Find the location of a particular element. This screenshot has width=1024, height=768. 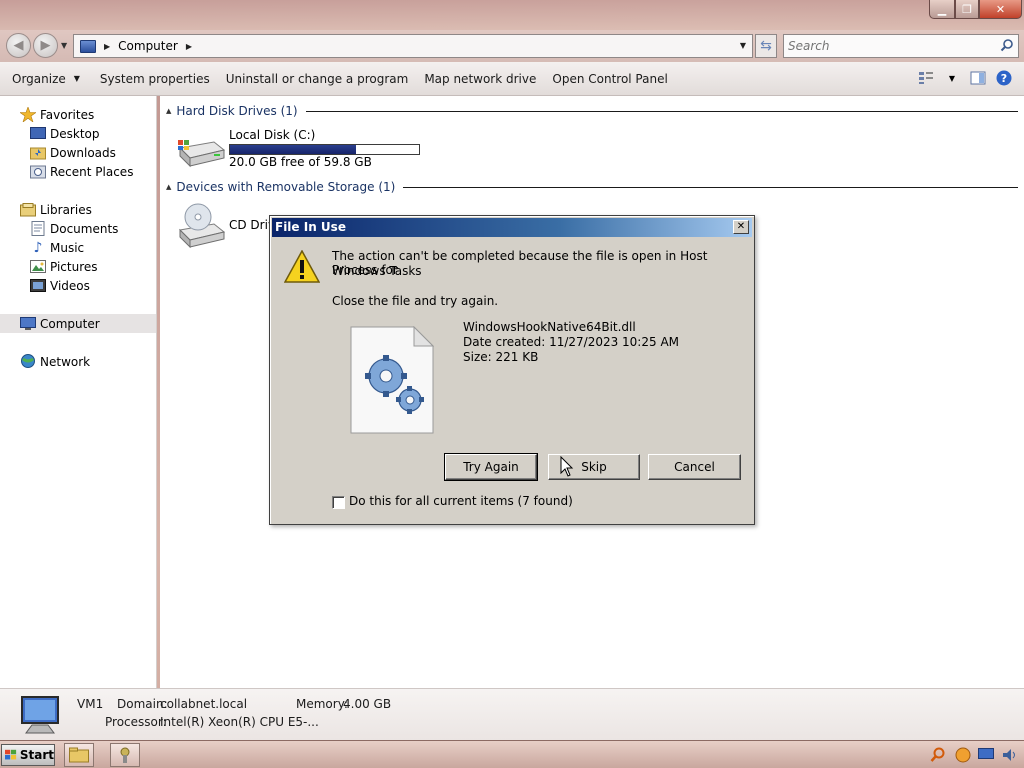

downloads-folder-icon is located at coordinates (38, 153).